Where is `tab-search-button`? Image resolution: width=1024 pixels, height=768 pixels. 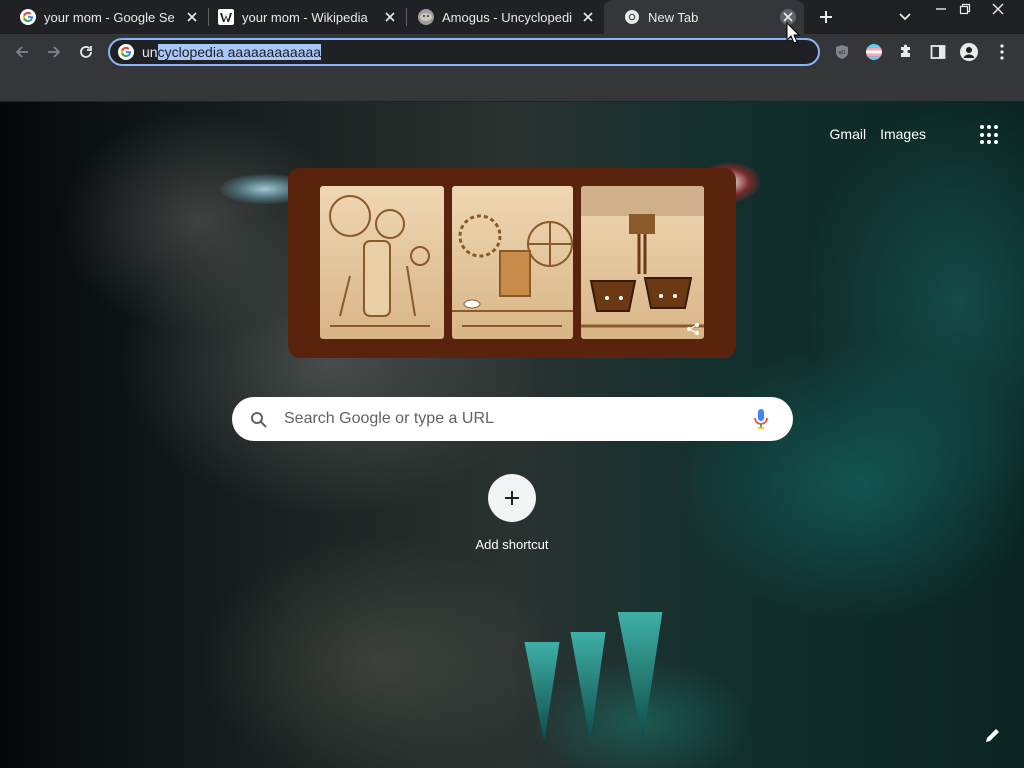
tab-search-button is located at coordinates (905, 17).